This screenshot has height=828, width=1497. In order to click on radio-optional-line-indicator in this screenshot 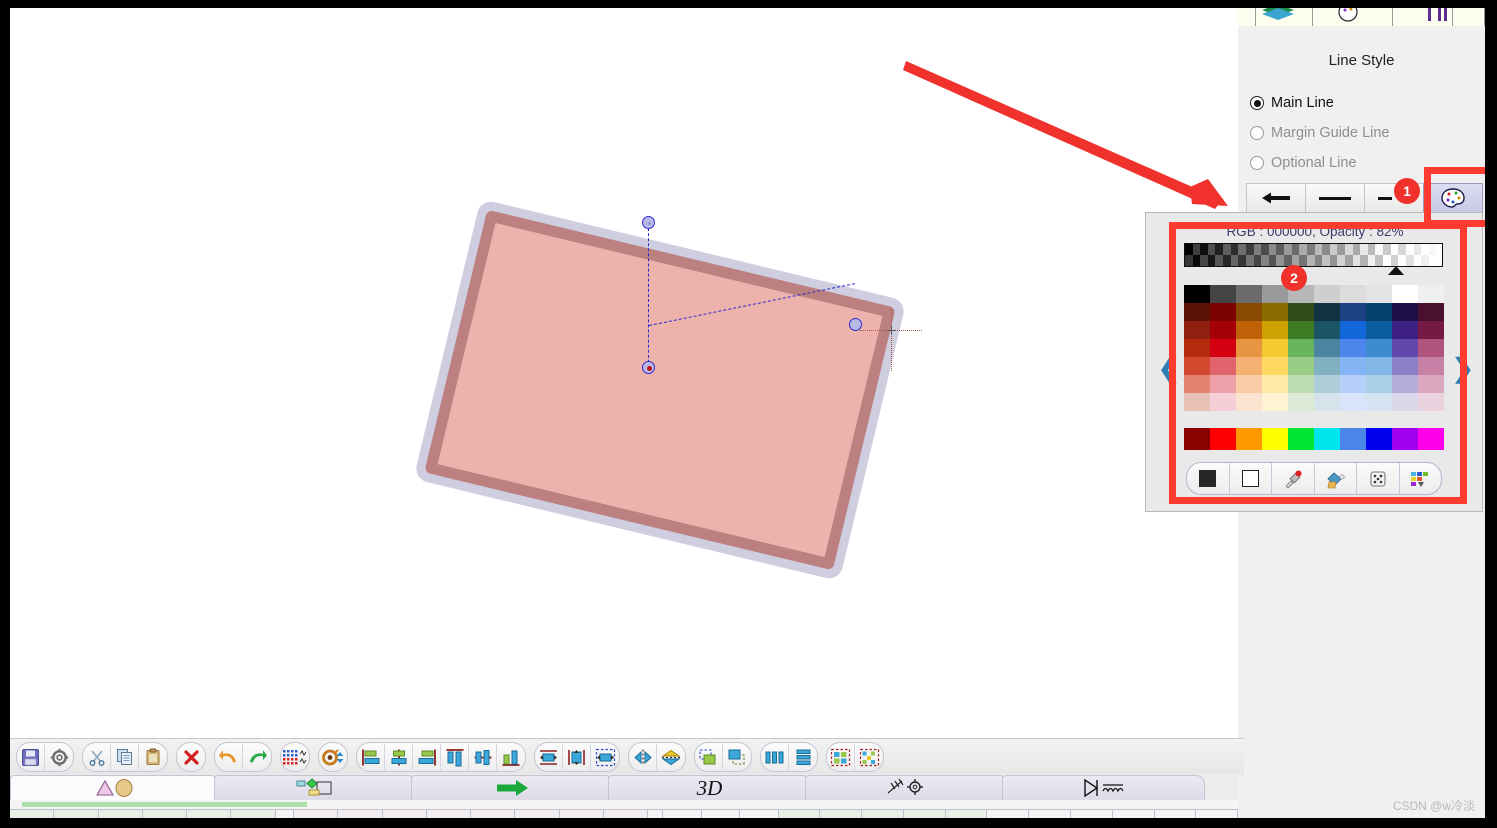, I will do `click(1257, 163)`.